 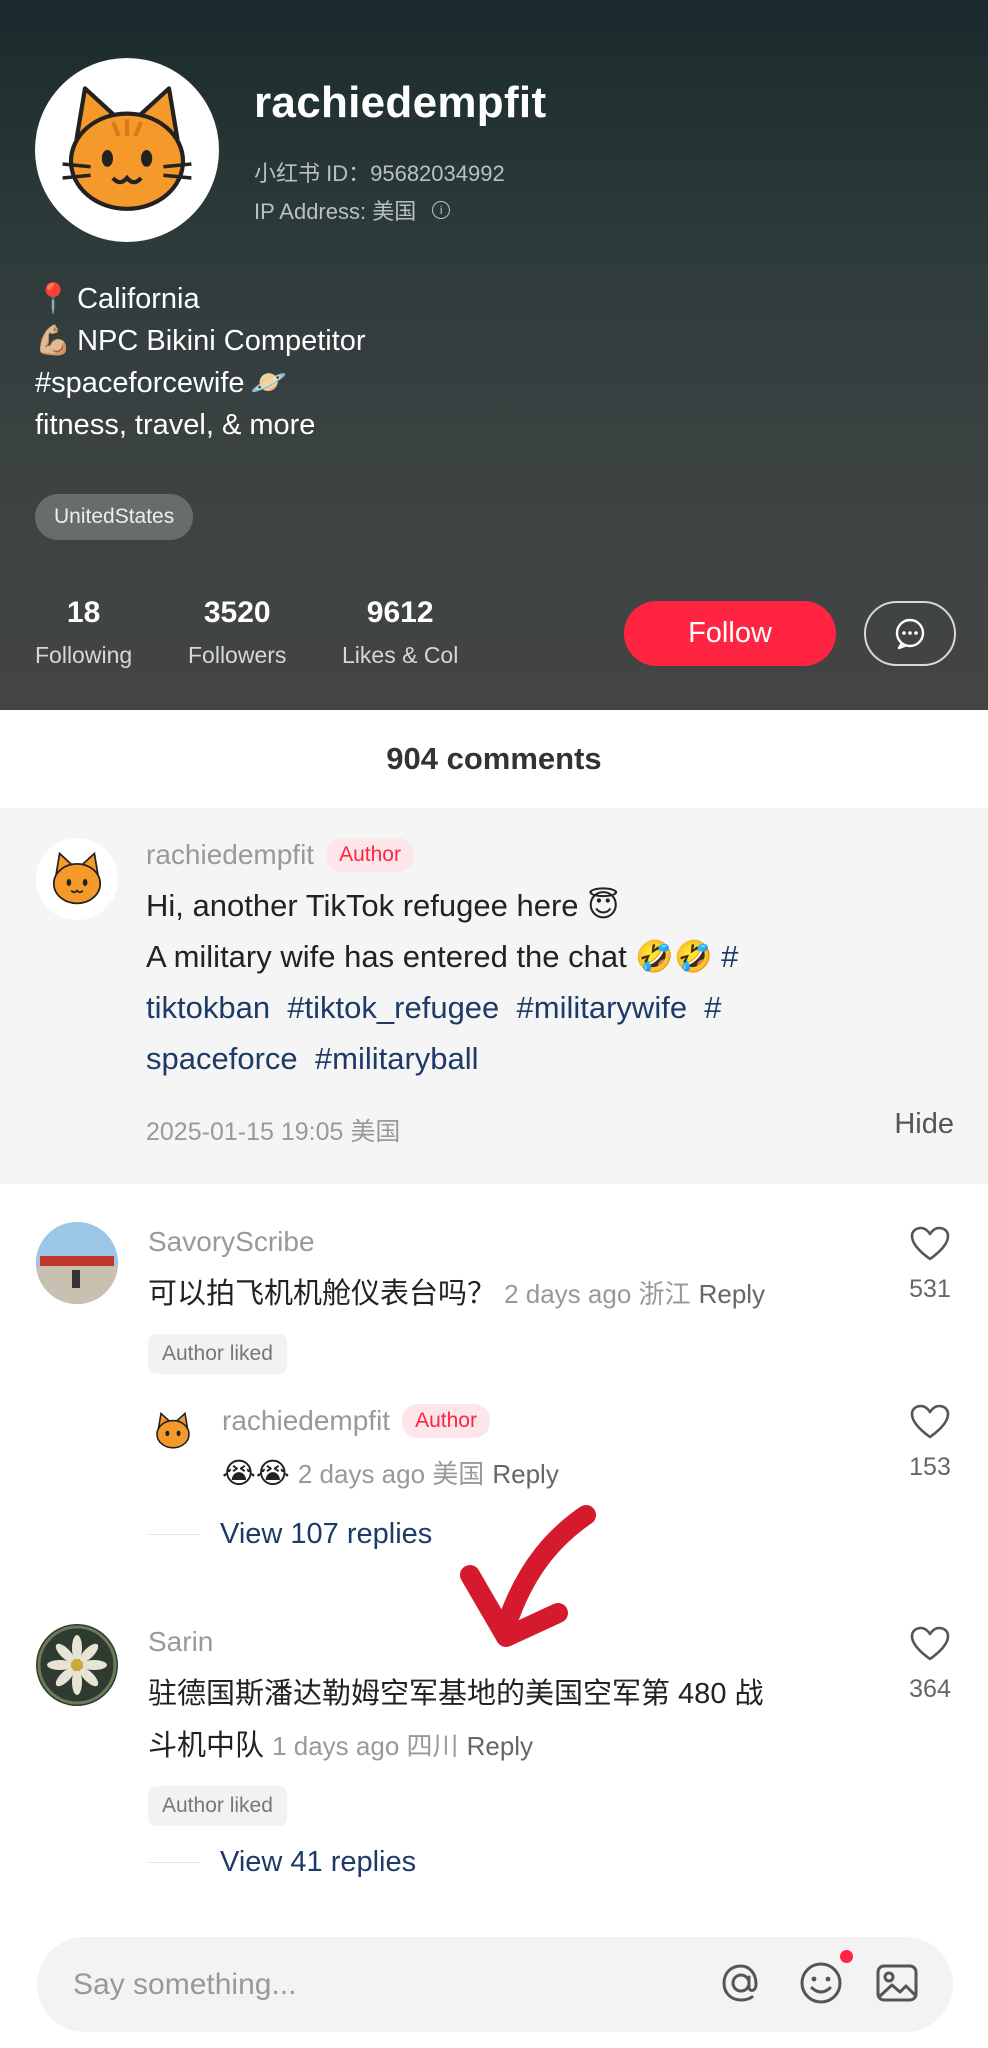 What do you see at coordinates (326, 1534) in the screenshot?
I see `view-replies-text: View 107 replies` at bounding box center [326, 1534].